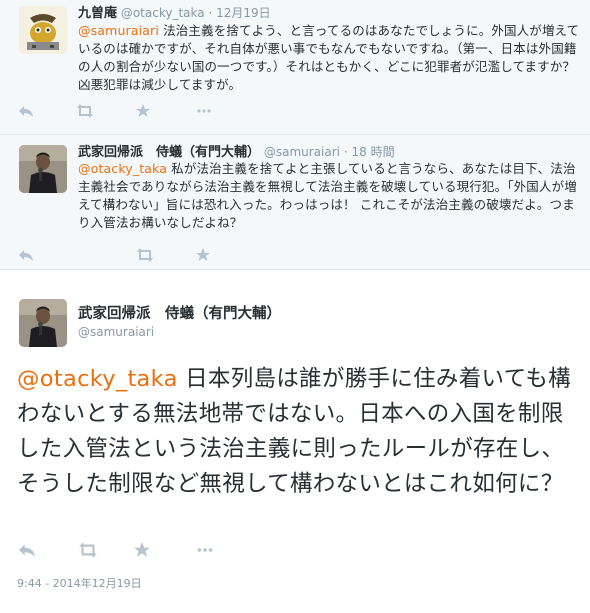  What do you see at coordinates (163, 13) in the screenshot?
I see `username: @otacky_taka` at bounding box center [163, 13].